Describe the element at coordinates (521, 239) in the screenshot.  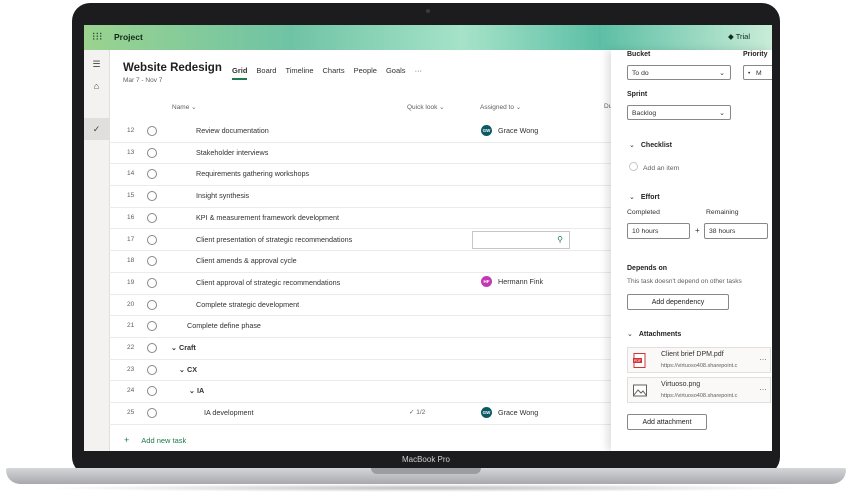
I see `assign-person-input: ⚲` at that location.